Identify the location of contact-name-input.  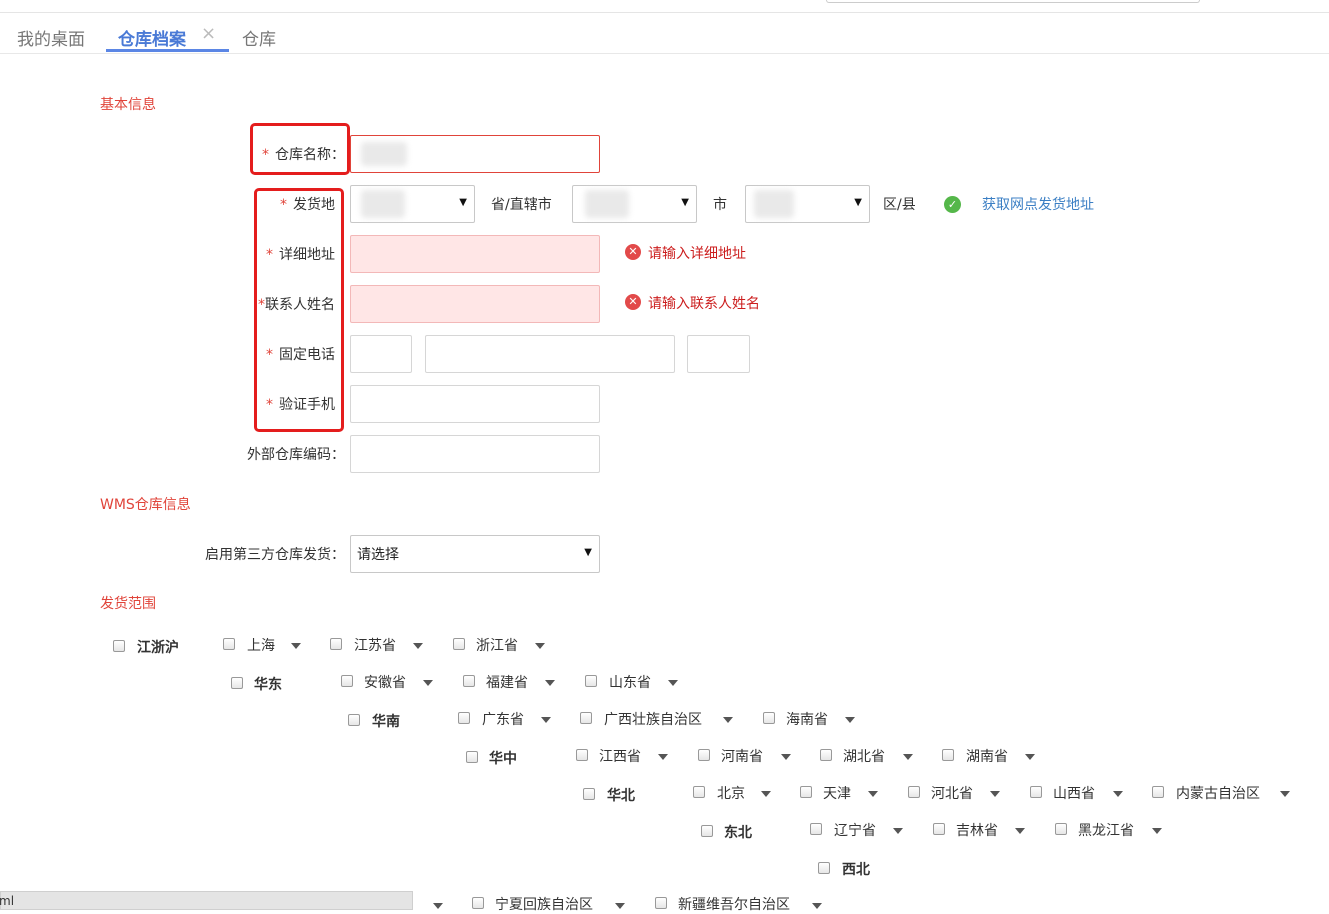
(475, 304).